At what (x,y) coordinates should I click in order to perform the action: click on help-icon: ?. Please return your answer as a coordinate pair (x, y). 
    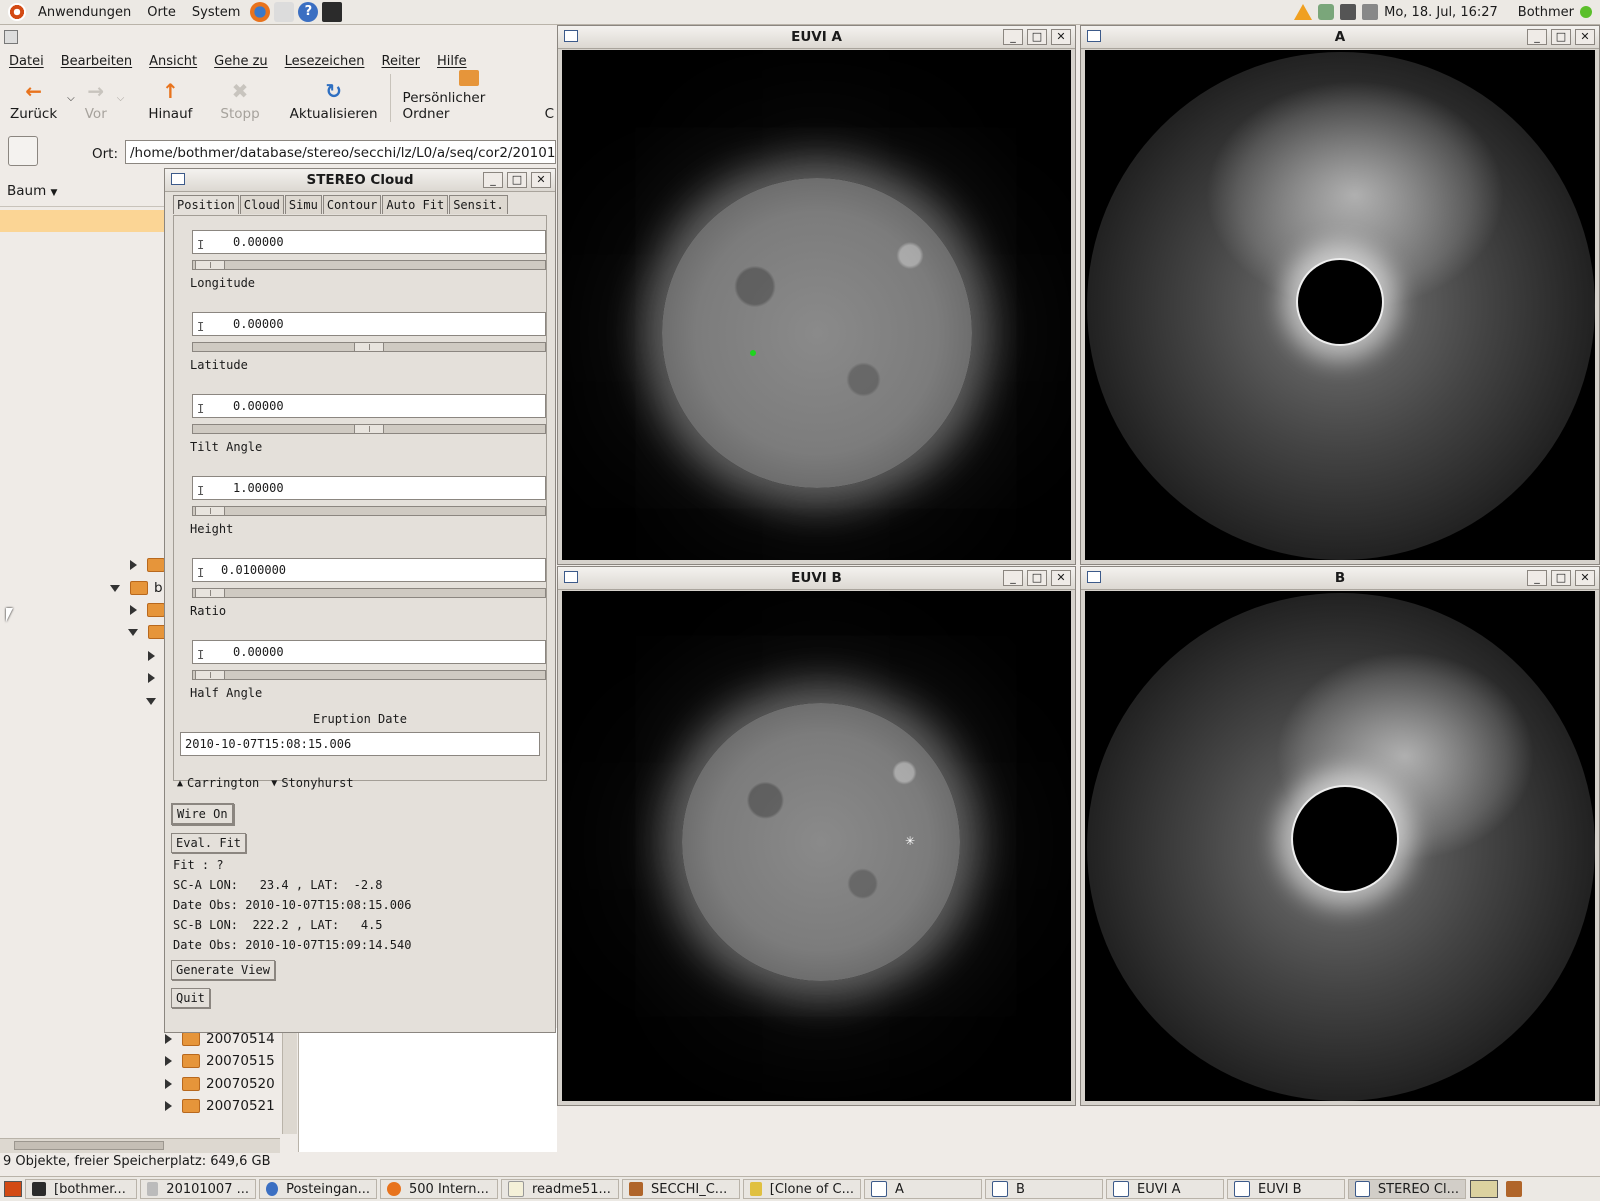
    Looking at the image, I should click on (308, 12).